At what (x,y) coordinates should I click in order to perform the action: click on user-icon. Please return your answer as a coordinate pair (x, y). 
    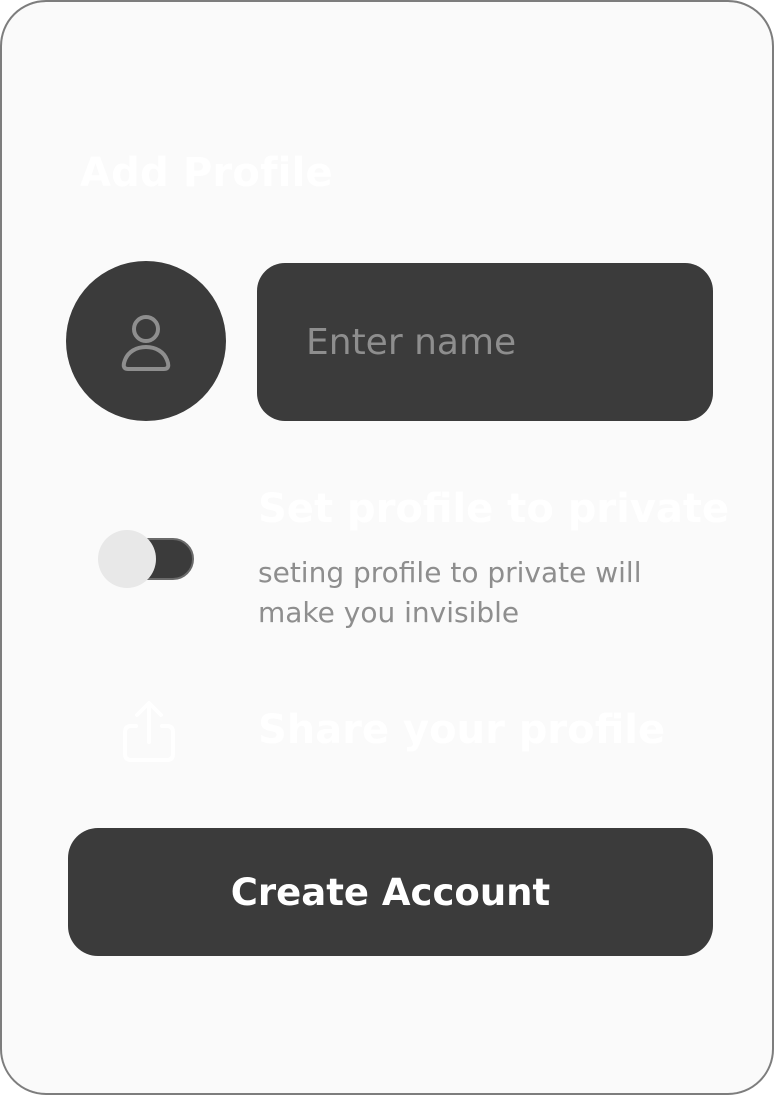
    Looking at the image, I should click on (146, 343).